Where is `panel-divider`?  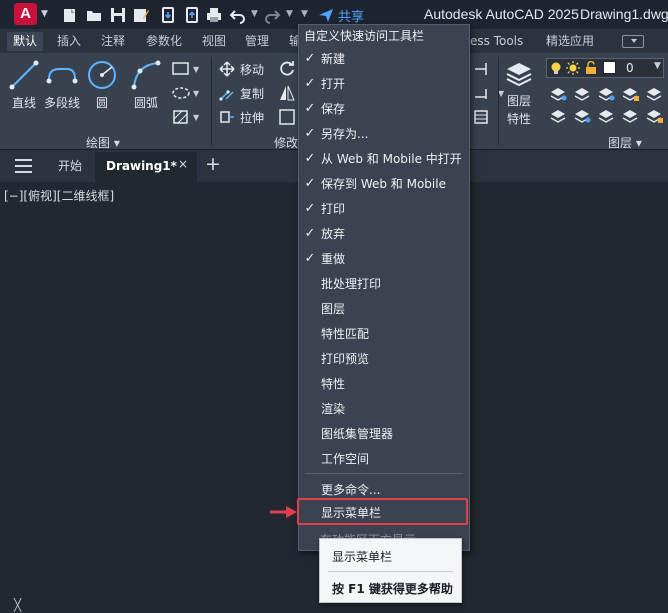 panel-divider is located at coordinates (211, 101).